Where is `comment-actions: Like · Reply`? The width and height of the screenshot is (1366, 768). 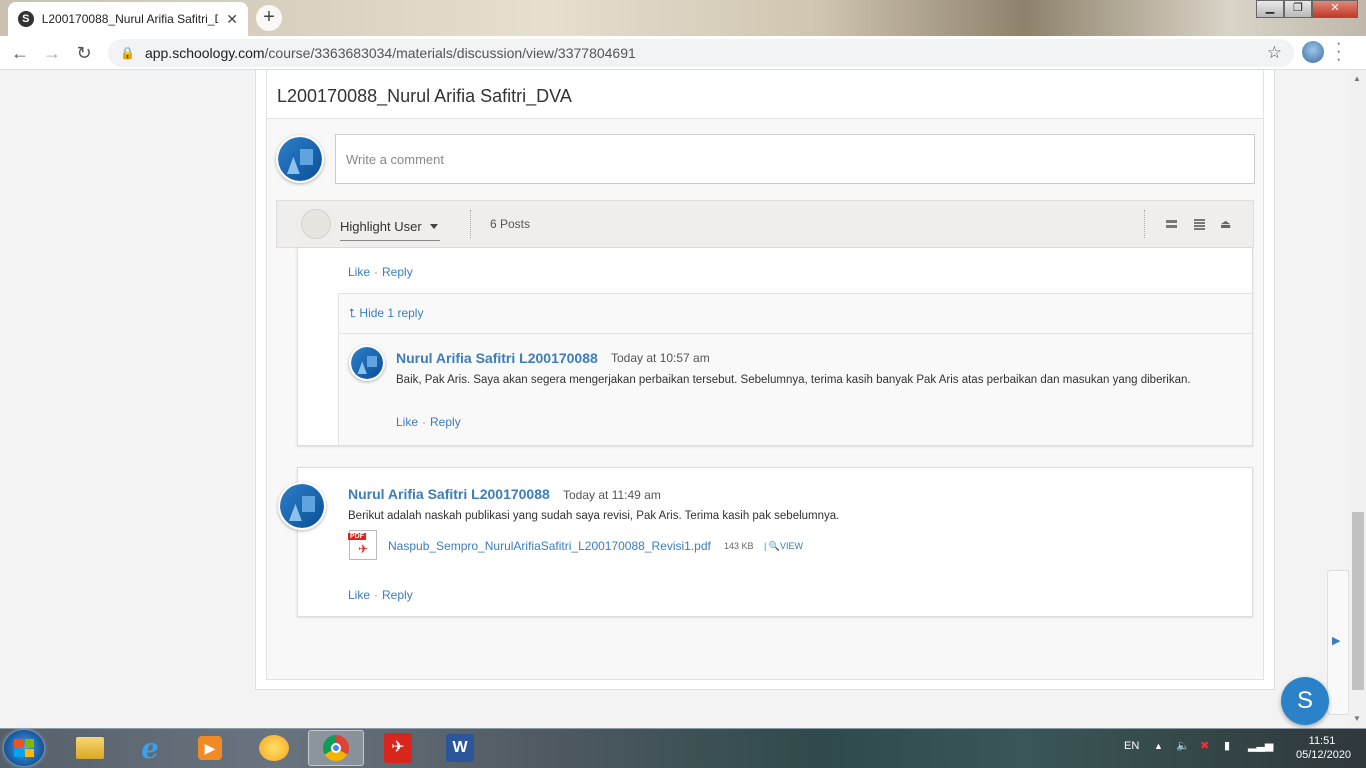
comment-actions: Like · Reply is located at coordinates (380, 272).